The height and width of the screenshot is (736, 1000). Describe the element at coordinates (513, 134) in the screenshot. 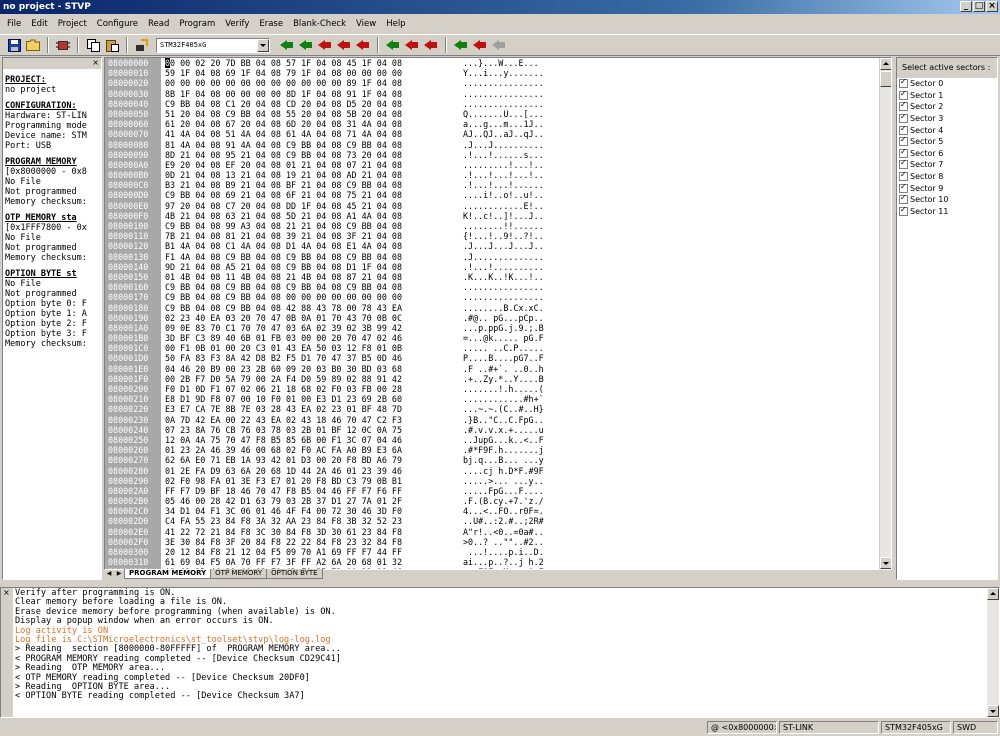

I see `ascii-row: AJ..QJ..aJ..qJ..` at that location.